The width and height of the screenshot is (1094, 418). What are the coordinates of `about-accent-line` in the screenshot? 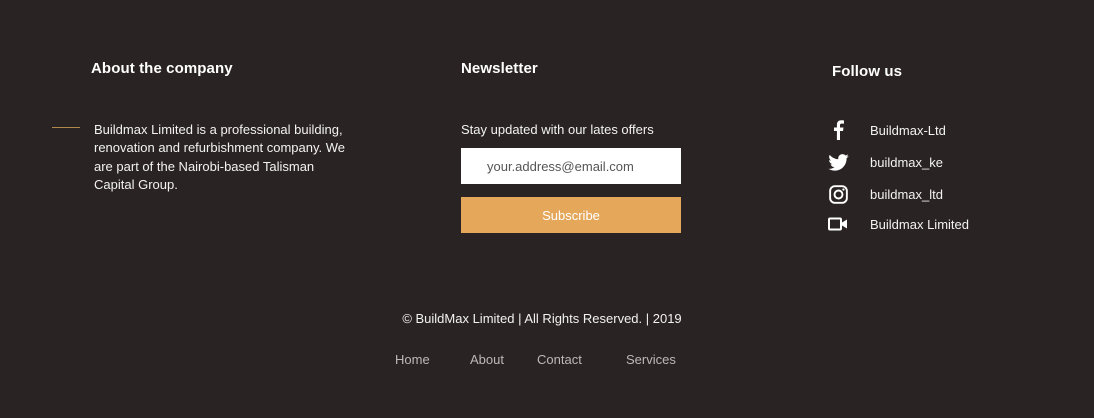 It's located at (66, 127).